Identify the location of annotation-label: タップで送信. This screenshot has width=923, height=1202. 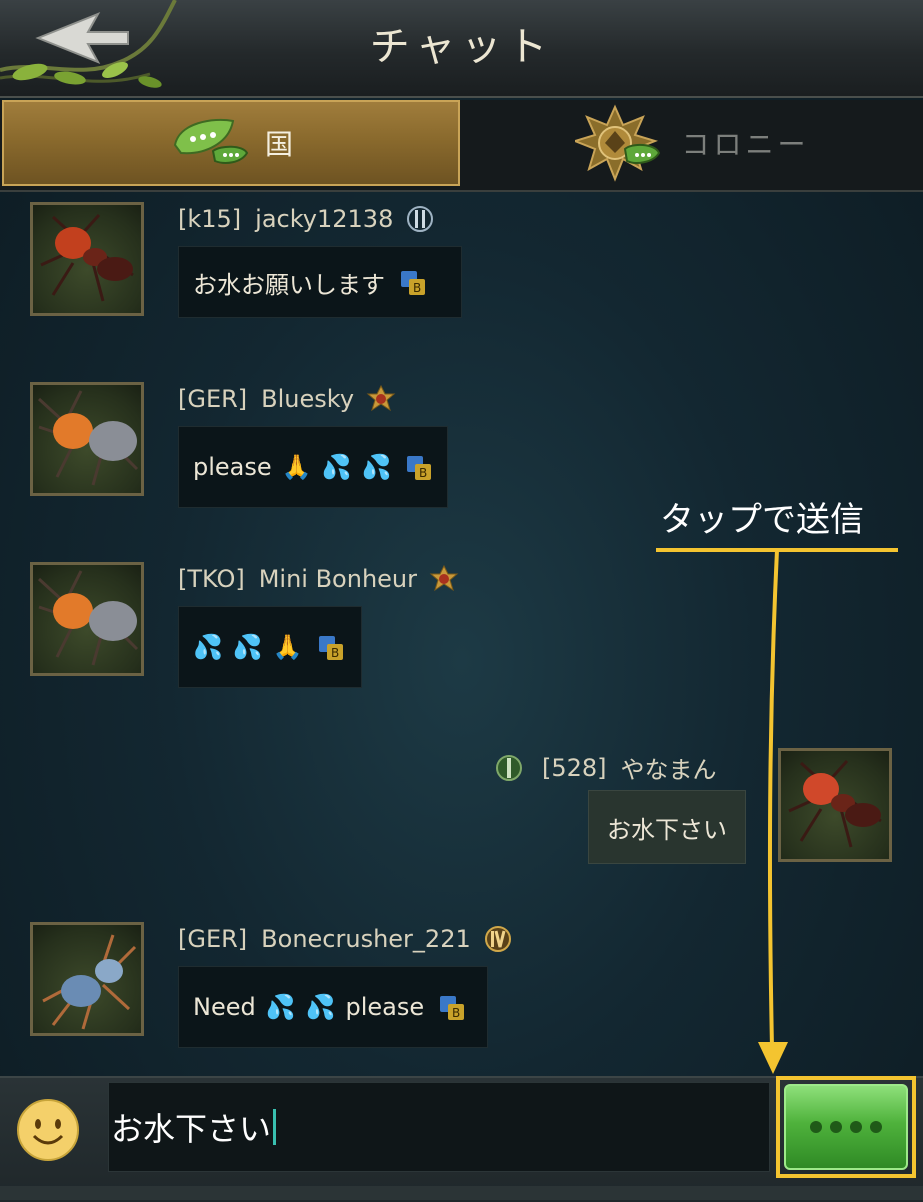
(762, 520).